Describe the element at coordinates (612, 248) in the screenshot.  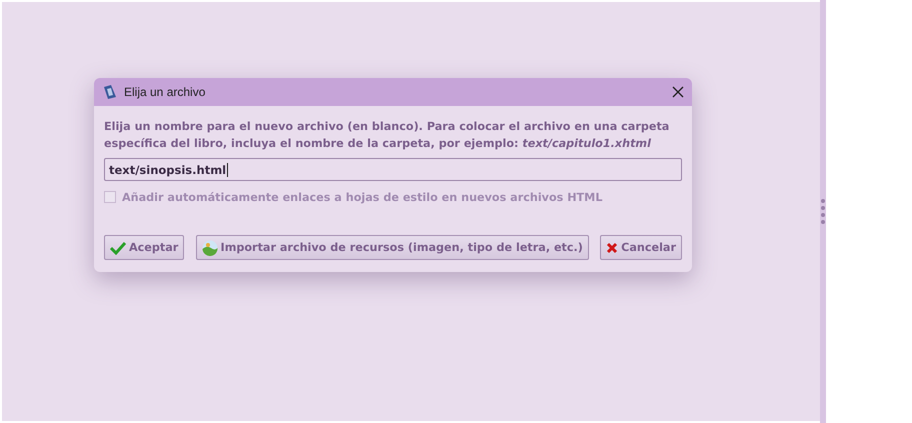
I see `cancel-icon` at that location.